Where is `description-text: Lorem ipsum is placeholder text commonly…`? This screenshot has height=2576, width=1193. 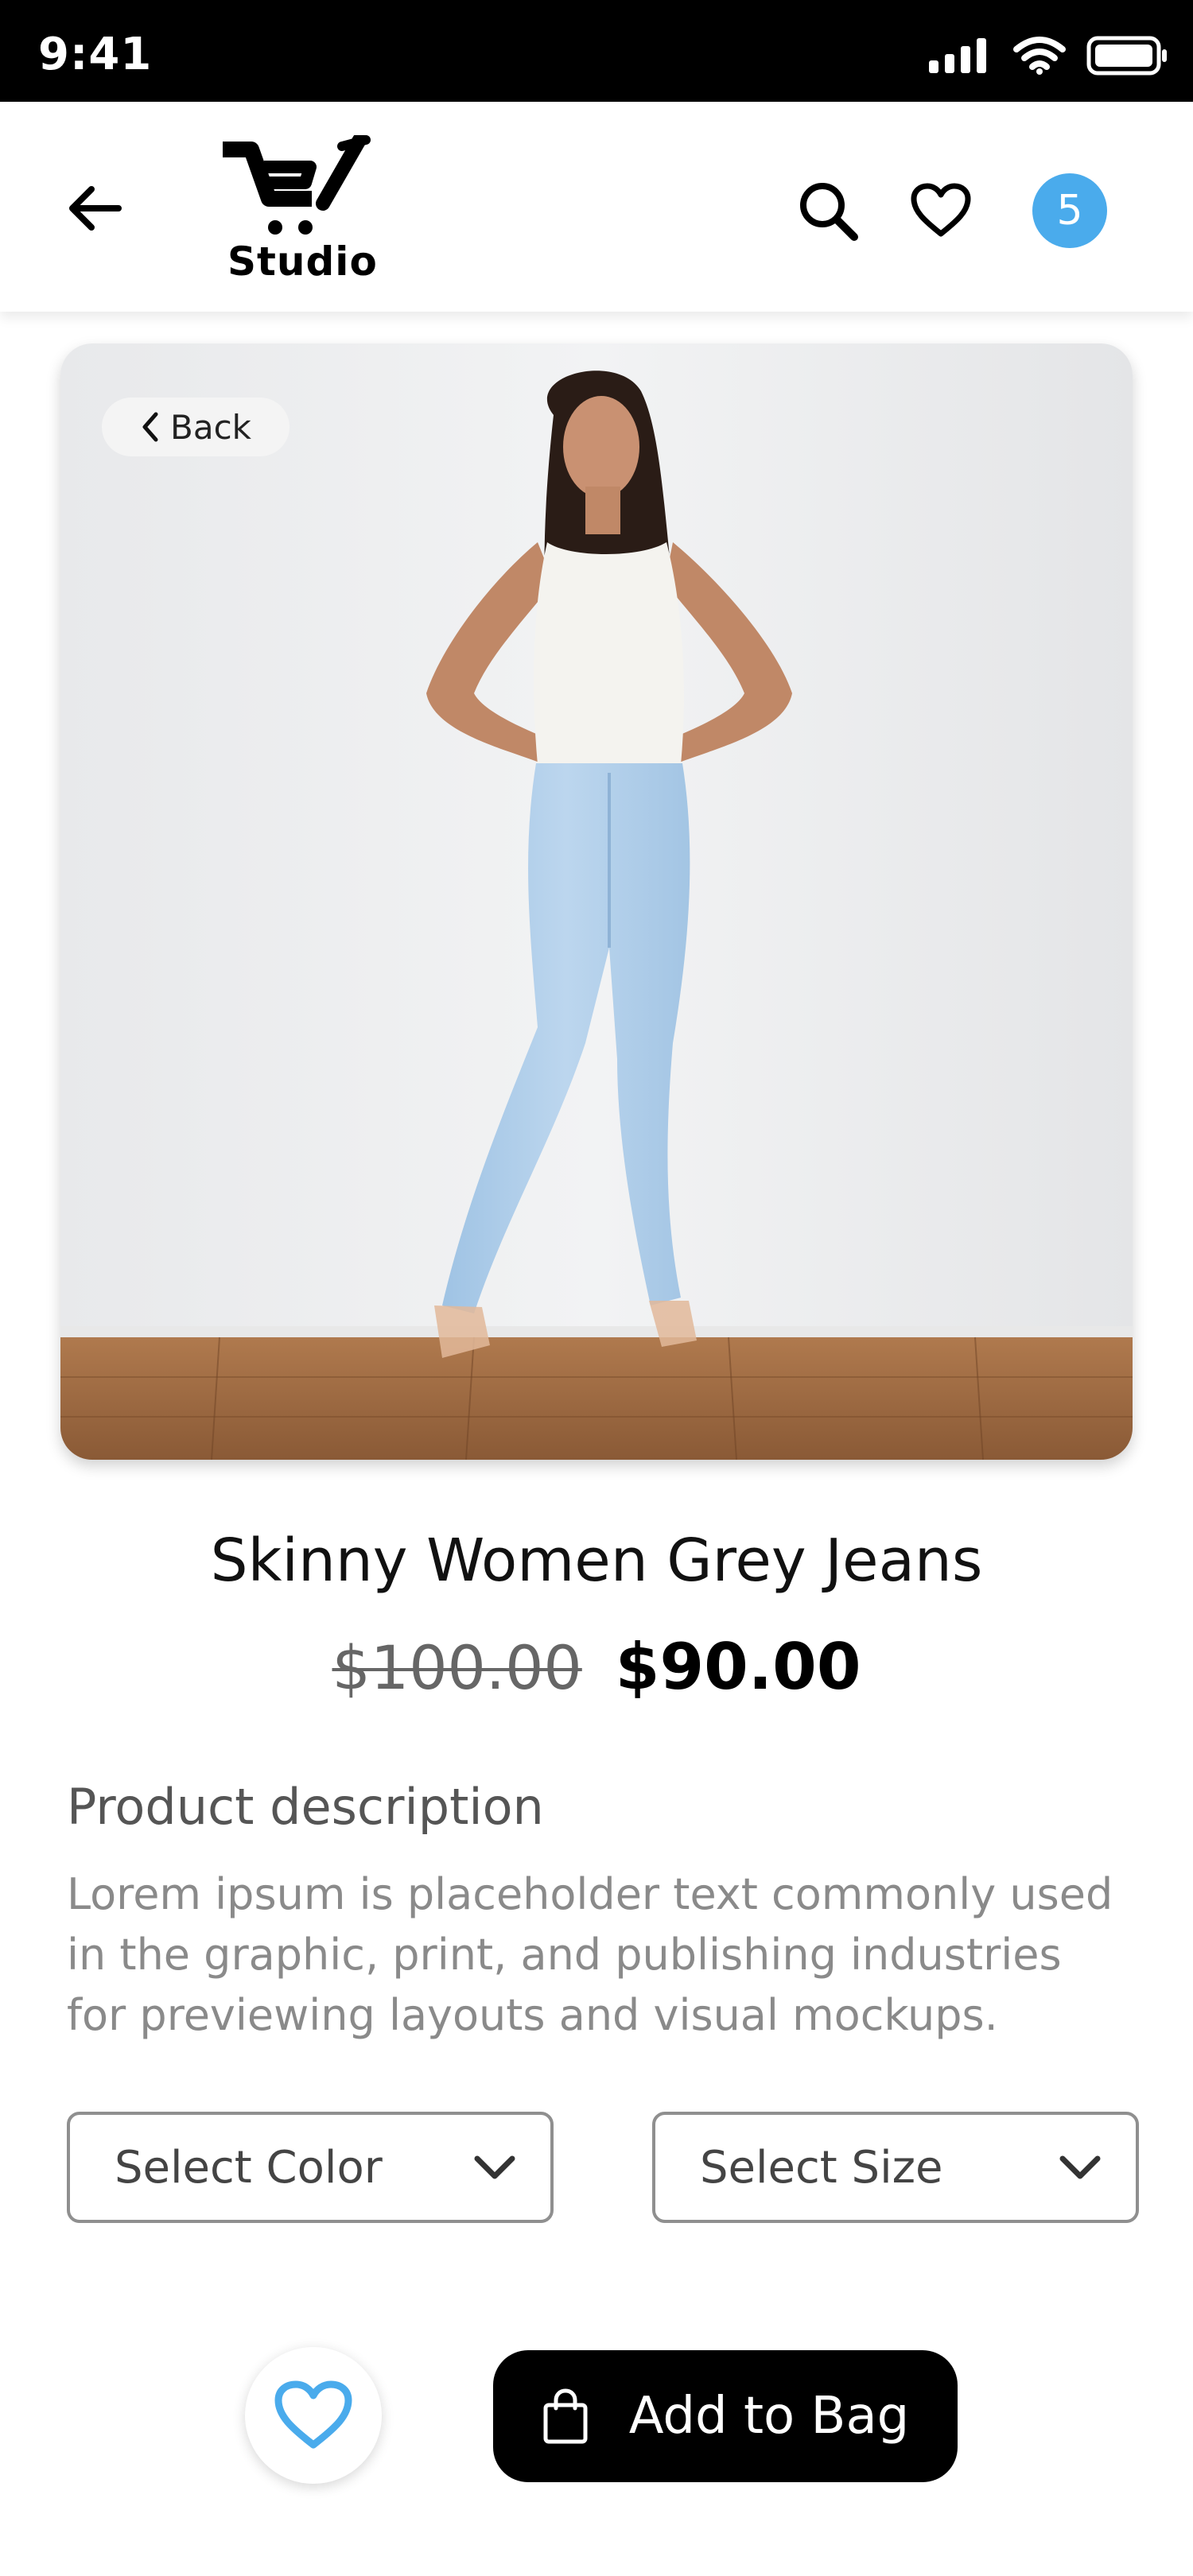 description-text: Lorem ipsum is placeholder text commonly… is located at coordinates (590, 1954).